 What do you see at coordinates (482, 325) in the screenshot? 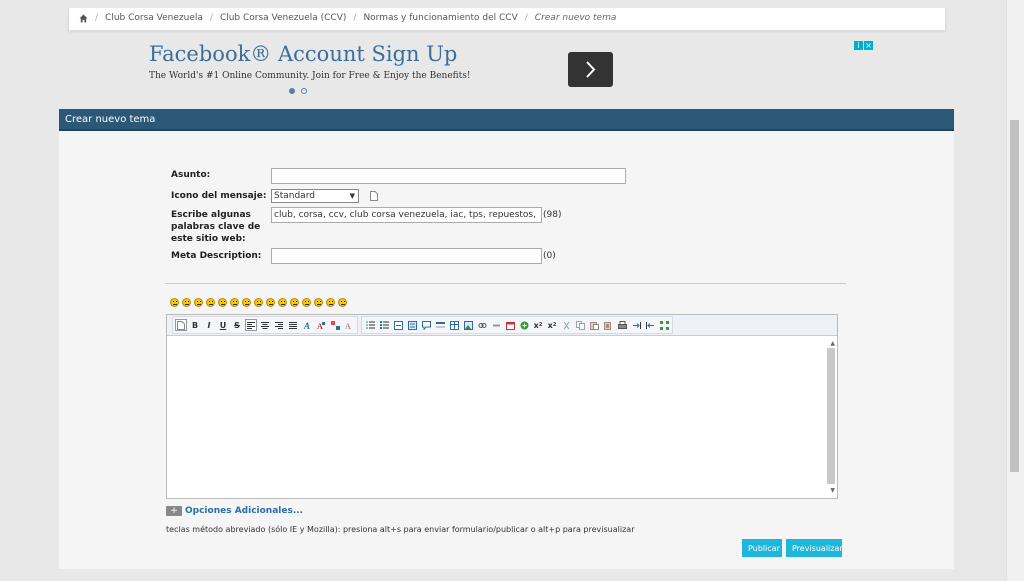
I see `link-icon` at bounding box center [482, 325].